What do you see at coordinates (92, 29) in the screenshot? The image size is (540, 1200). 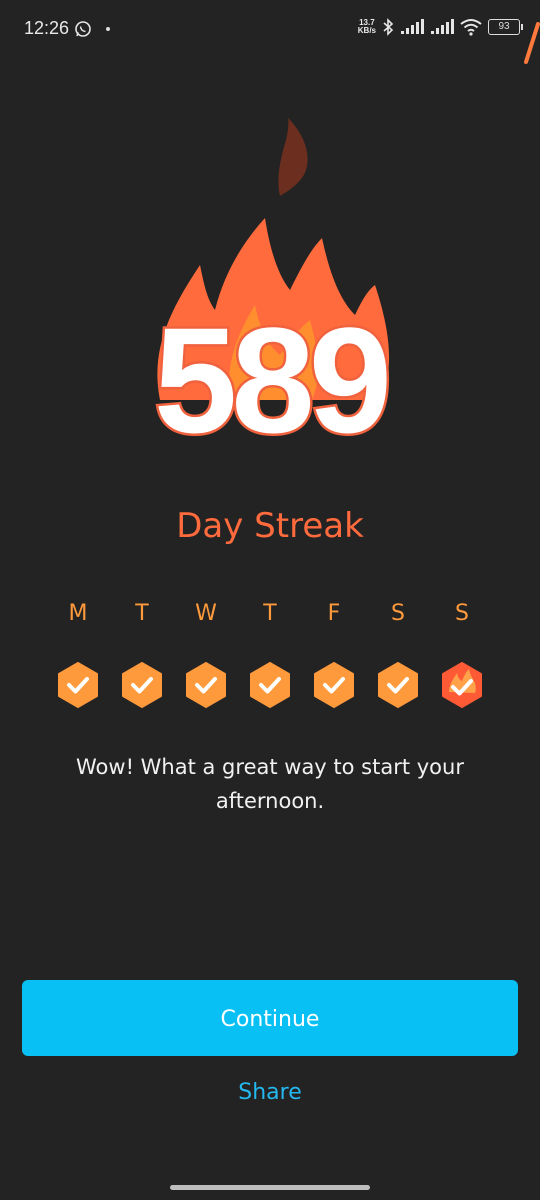 I see `status-left-icons` at bounding box center [92, 29].